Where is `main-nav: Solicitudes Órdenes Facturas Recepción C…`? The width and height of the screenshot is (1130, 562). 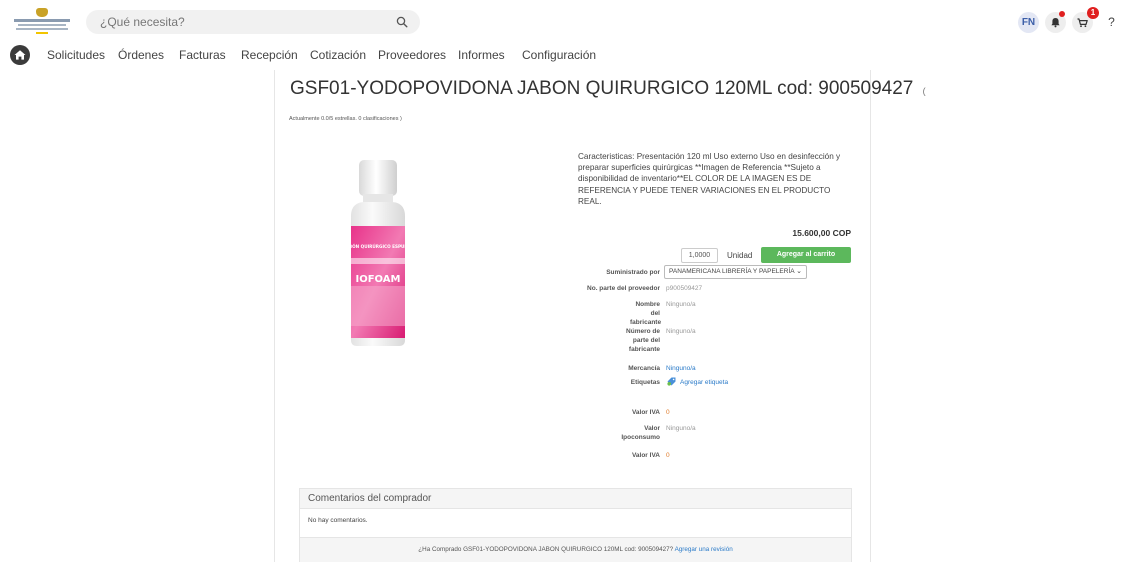 main-nav: Solicitudes Órdenes Facturas Recepción C… is located at coordinates (565, 56).